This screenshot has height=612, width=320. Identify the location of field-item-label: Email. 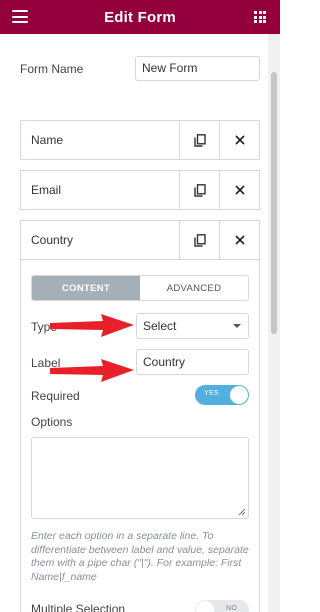
(46, 190).